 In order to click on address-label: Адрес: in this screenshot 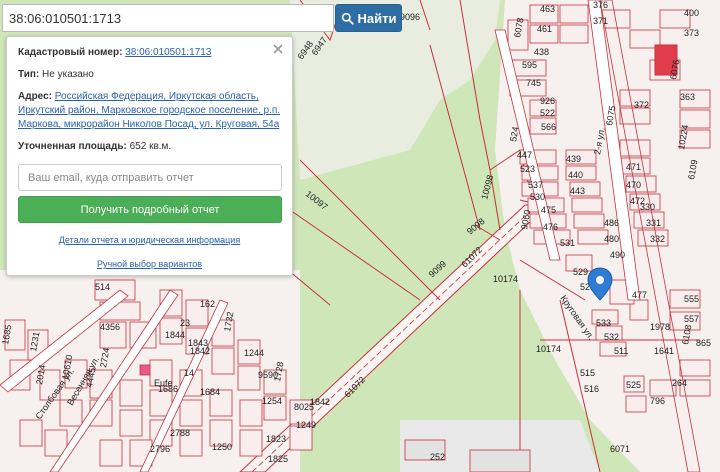, I will do `click(35, 96)`.